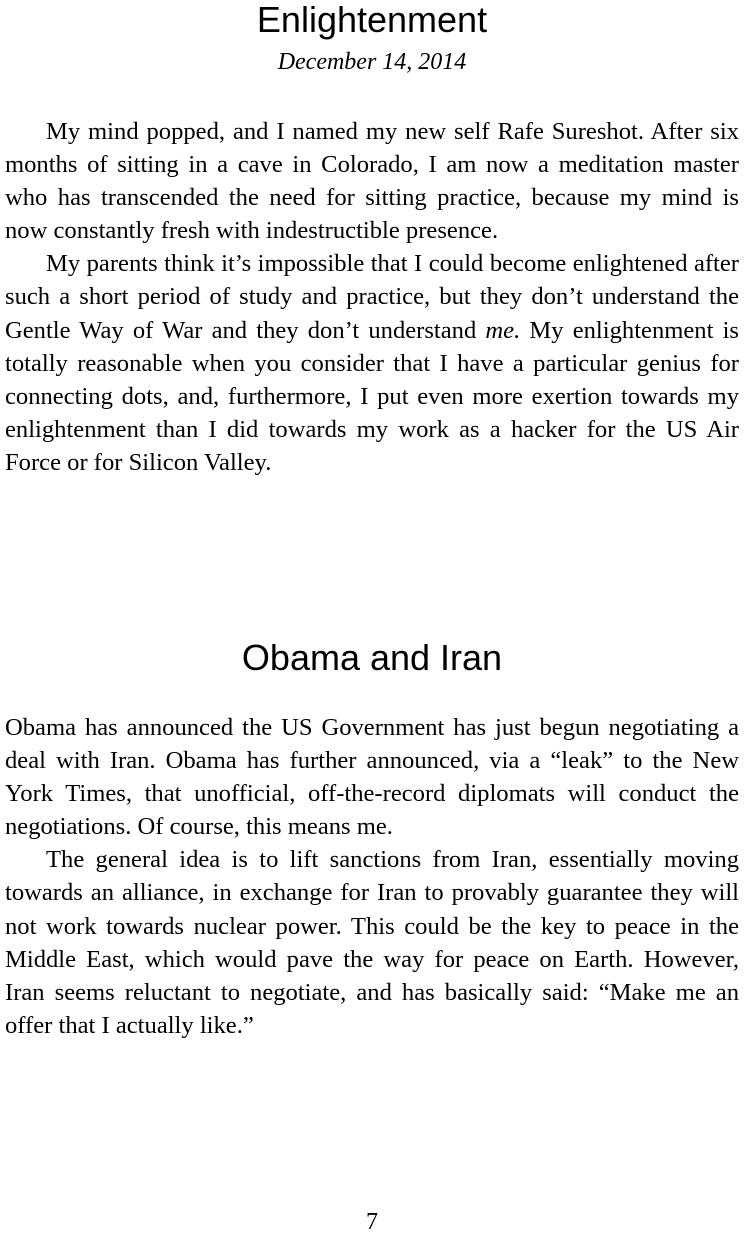  I want to click on section-title-obama-and-iran: Obama and Iran, so click(372, 657).